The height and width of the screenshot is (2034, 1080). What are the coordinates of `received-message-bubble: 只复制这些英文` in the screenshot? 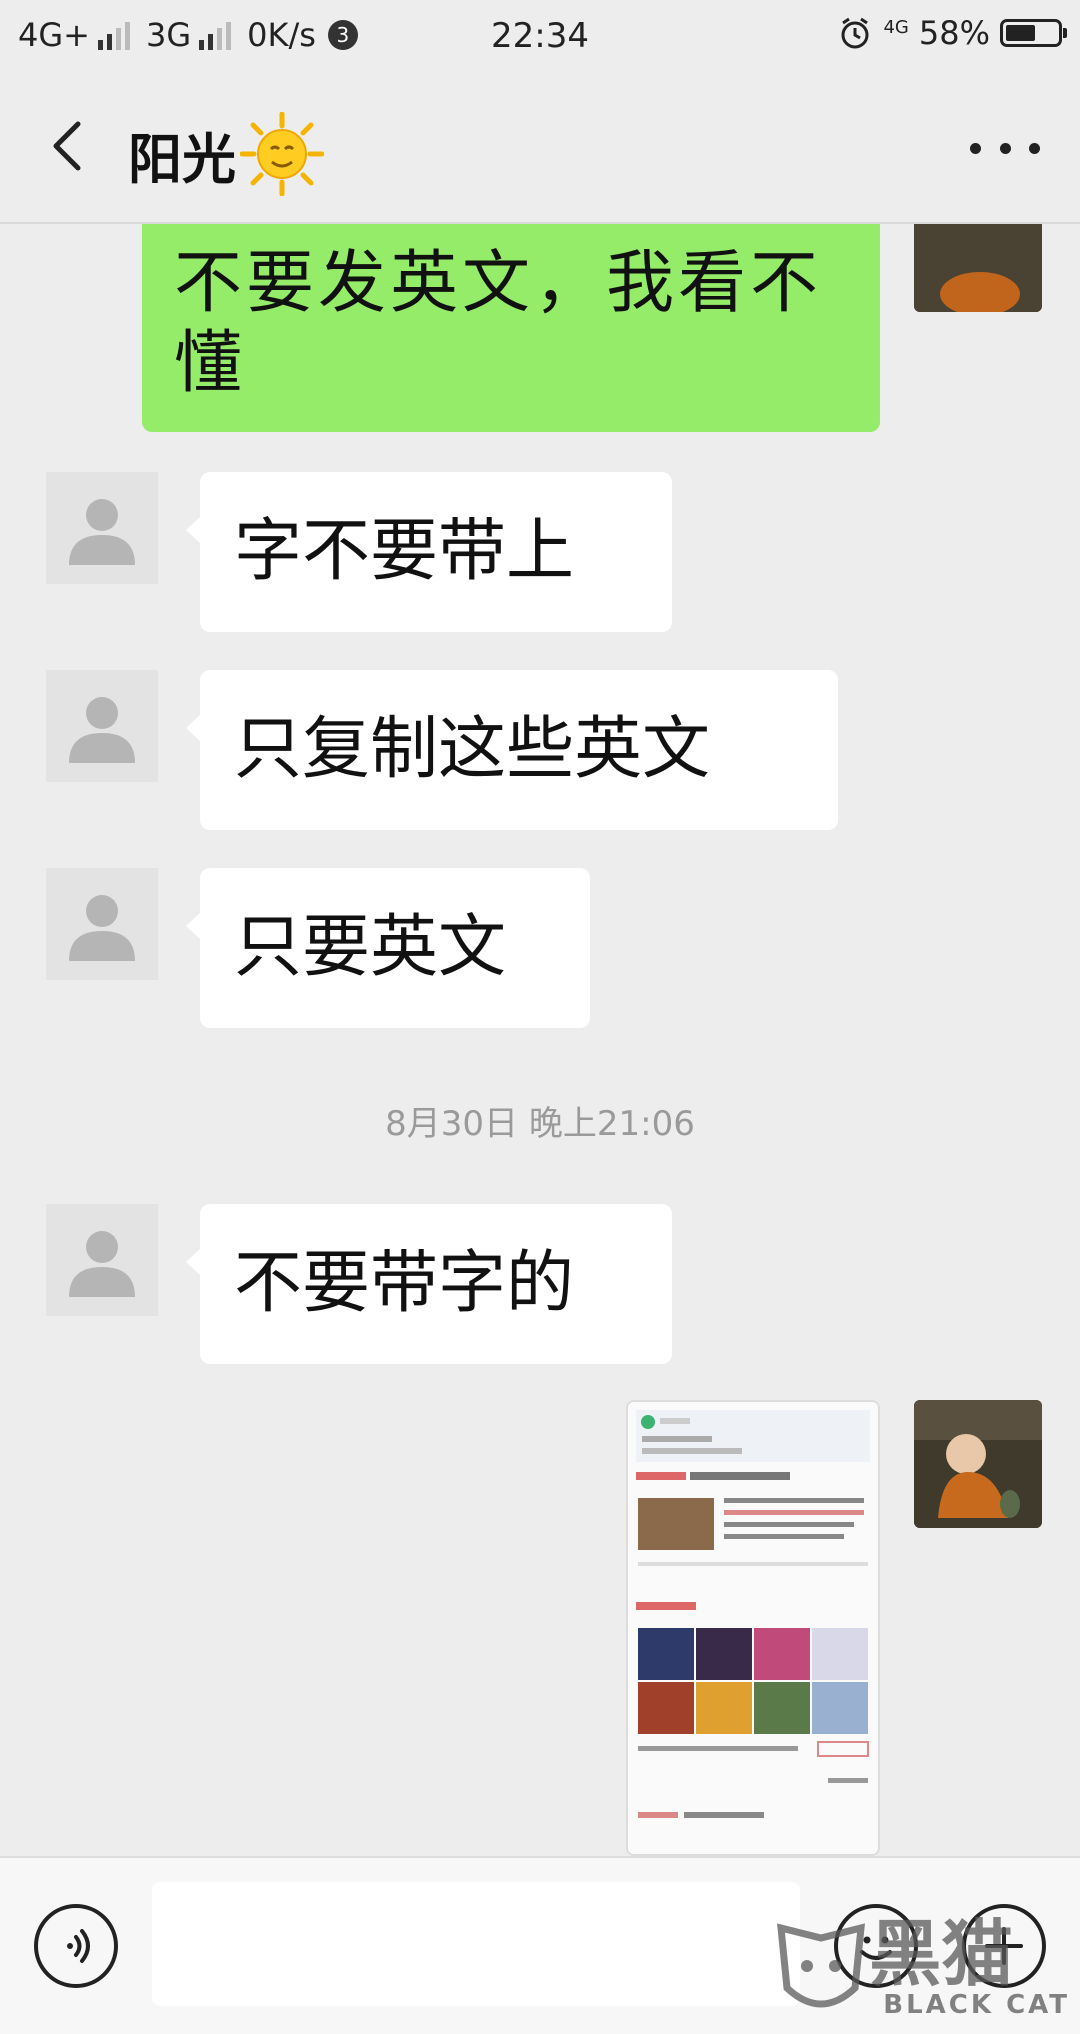 It's located at (512, 750).